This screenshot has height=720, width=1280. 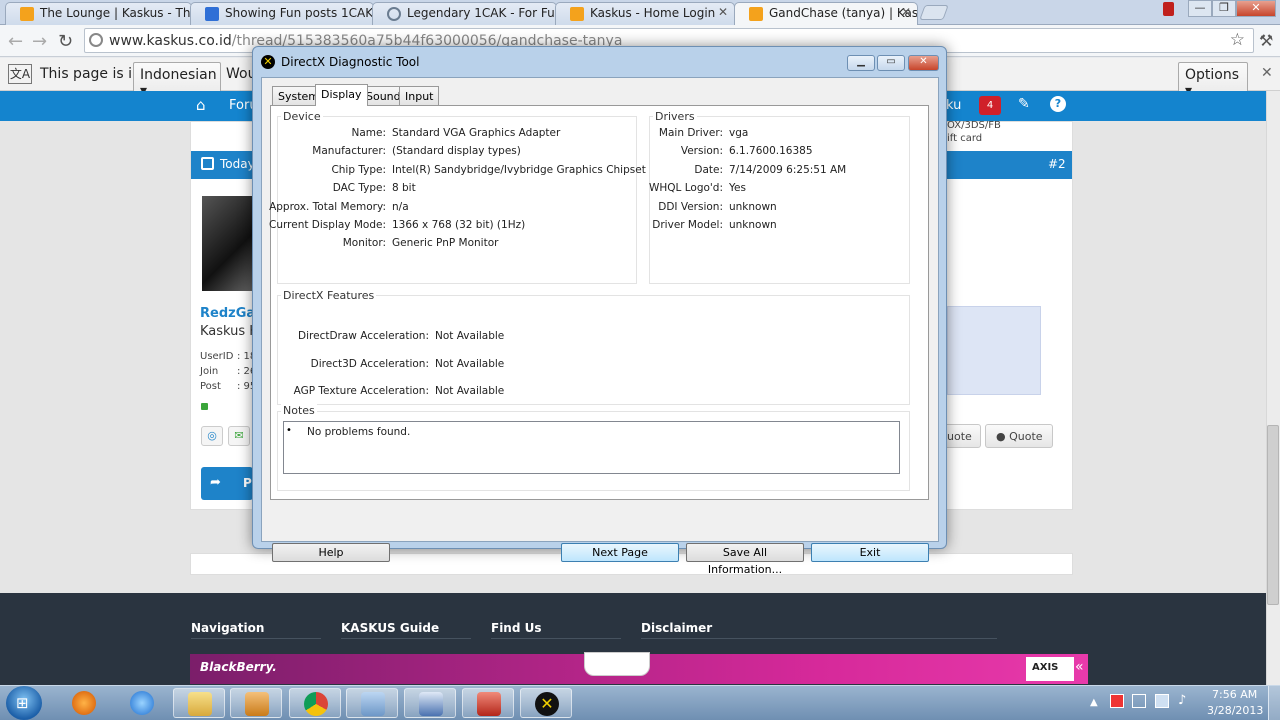 What do you see at coordinates (383, 96) in the screenshot?
I see `tab-label: Sound` at bounding box center [383, 96].